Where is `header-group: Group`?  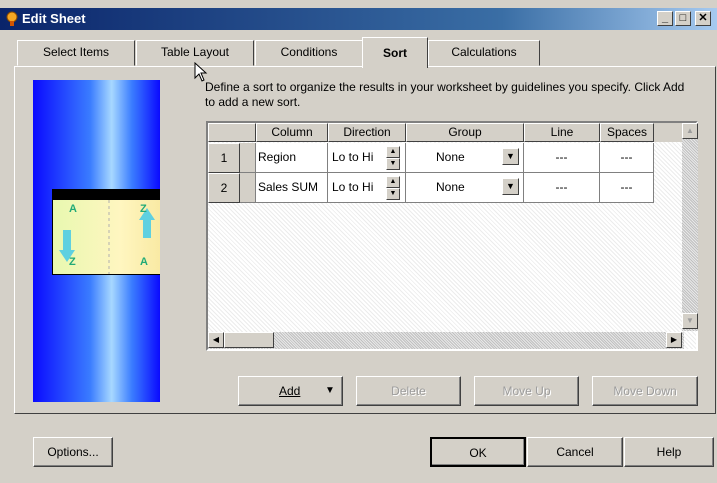 header-group: Group is located at coordinates (465, 132).